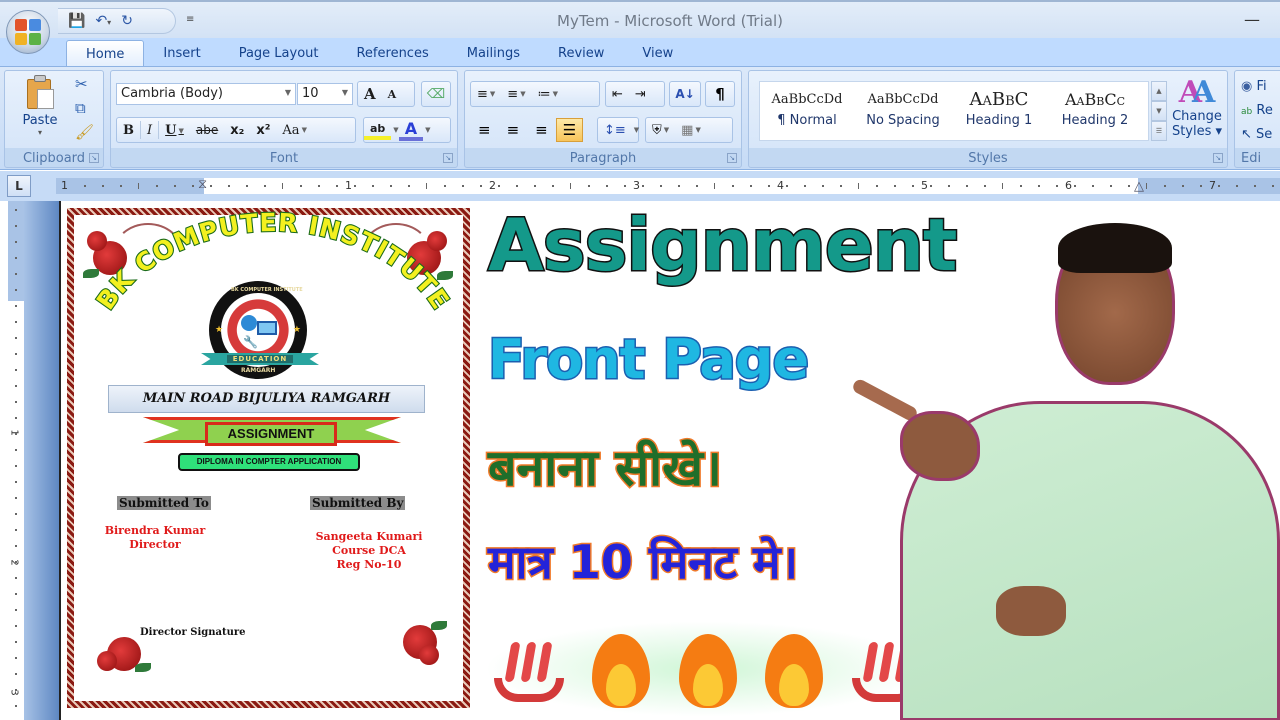 This screenshot has height=720, width=1280. What do you see at coordinates (207, 130) in the screenshot?
I see `strikethrough-button: abe` at bounding box center [207, 130].